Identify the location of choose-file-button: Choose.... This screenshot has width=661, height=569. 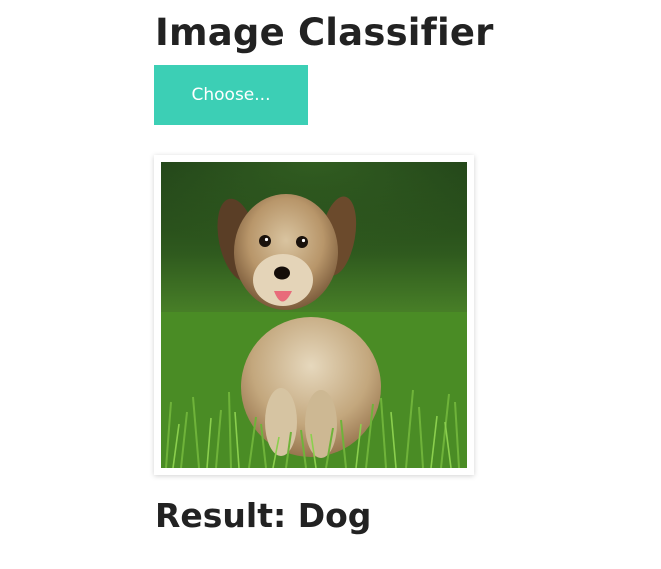
(231, 95).